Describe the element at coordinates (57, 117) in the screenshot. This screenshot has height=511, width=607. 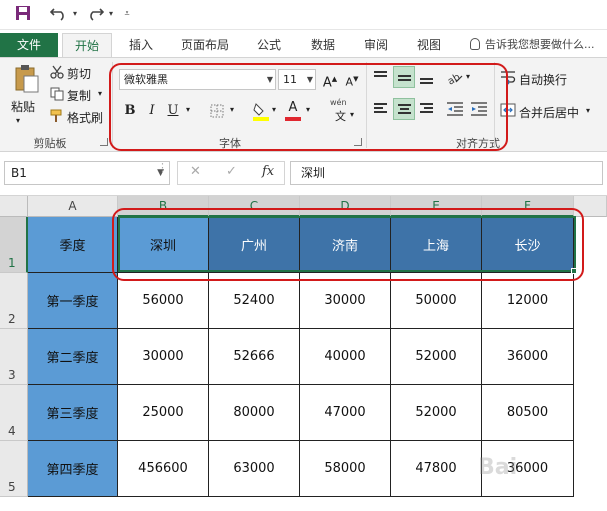
I see `format-painter-icon` at that location.